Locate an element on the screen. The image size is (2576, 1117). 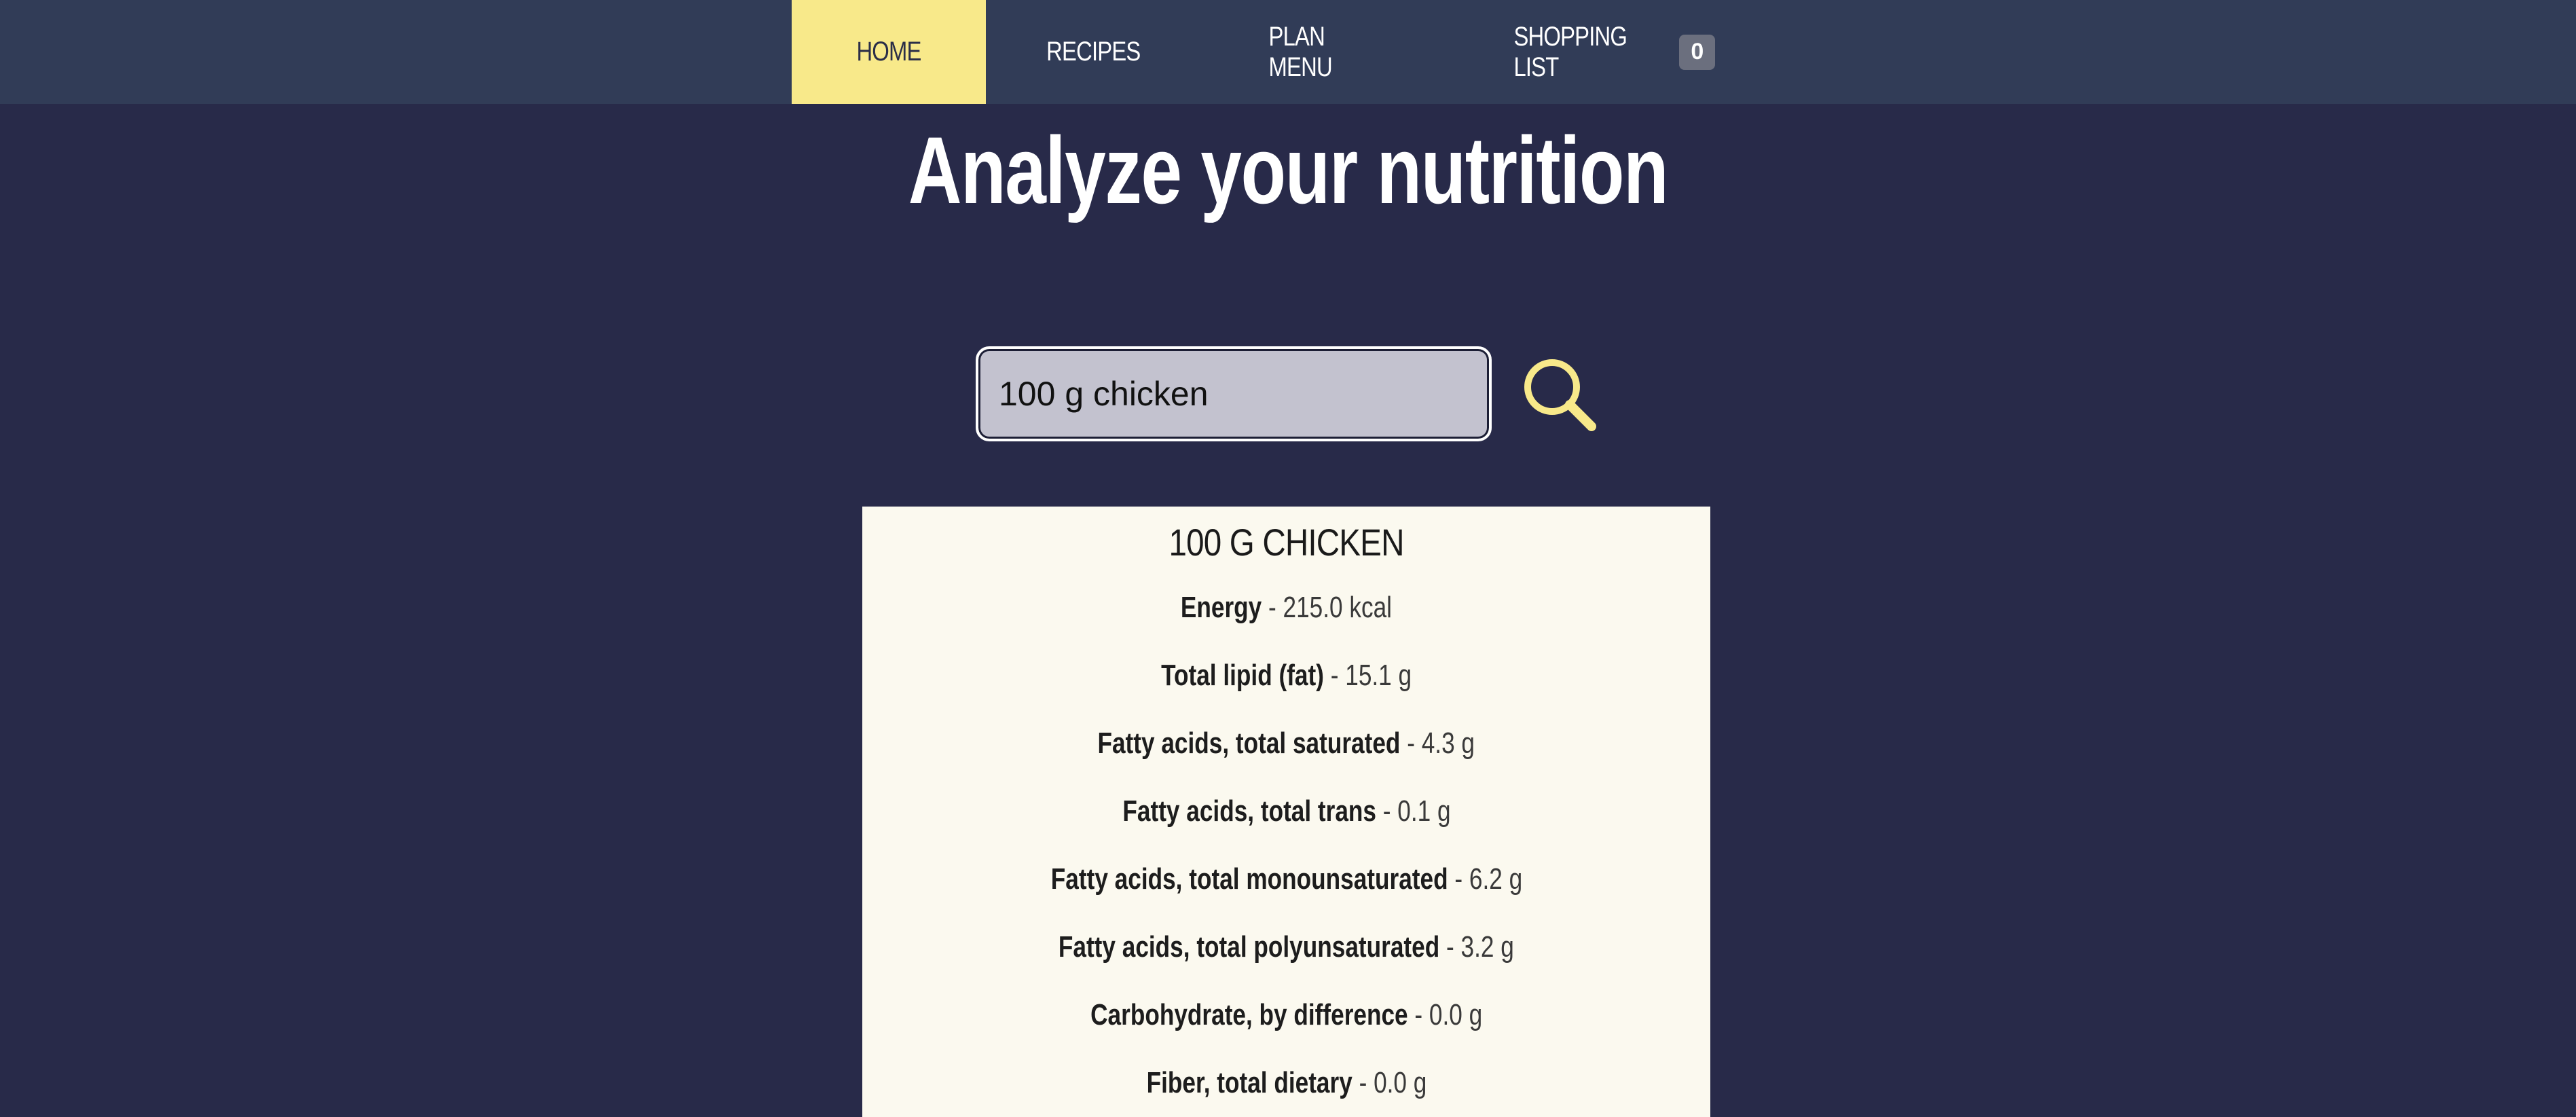
nav-shopping-list: SHOPPING LIST 0 is located at coordinates (1606, 52).